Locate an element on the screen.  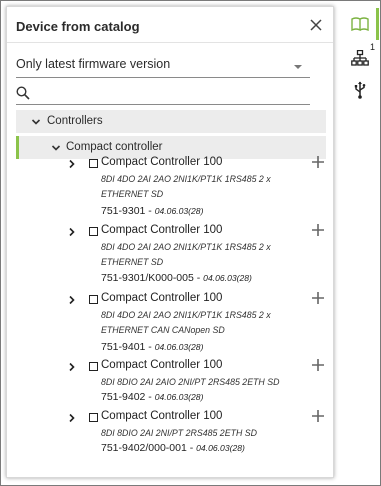
device-description: 8DI 8DIO 2AI 2NI/PT 2RS485 2ETH SD is located at coordinates (179, 433).